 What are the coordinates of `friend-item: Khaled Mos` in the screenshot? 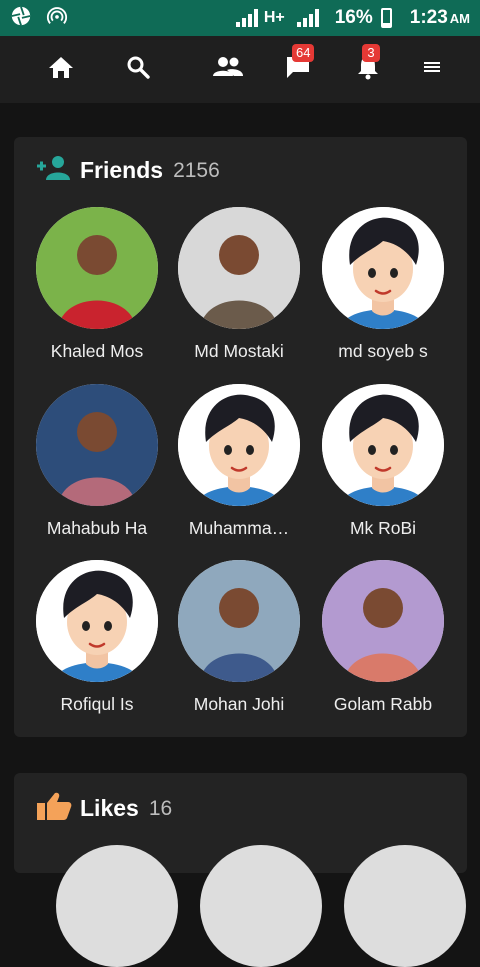 It's located at (97, 284).